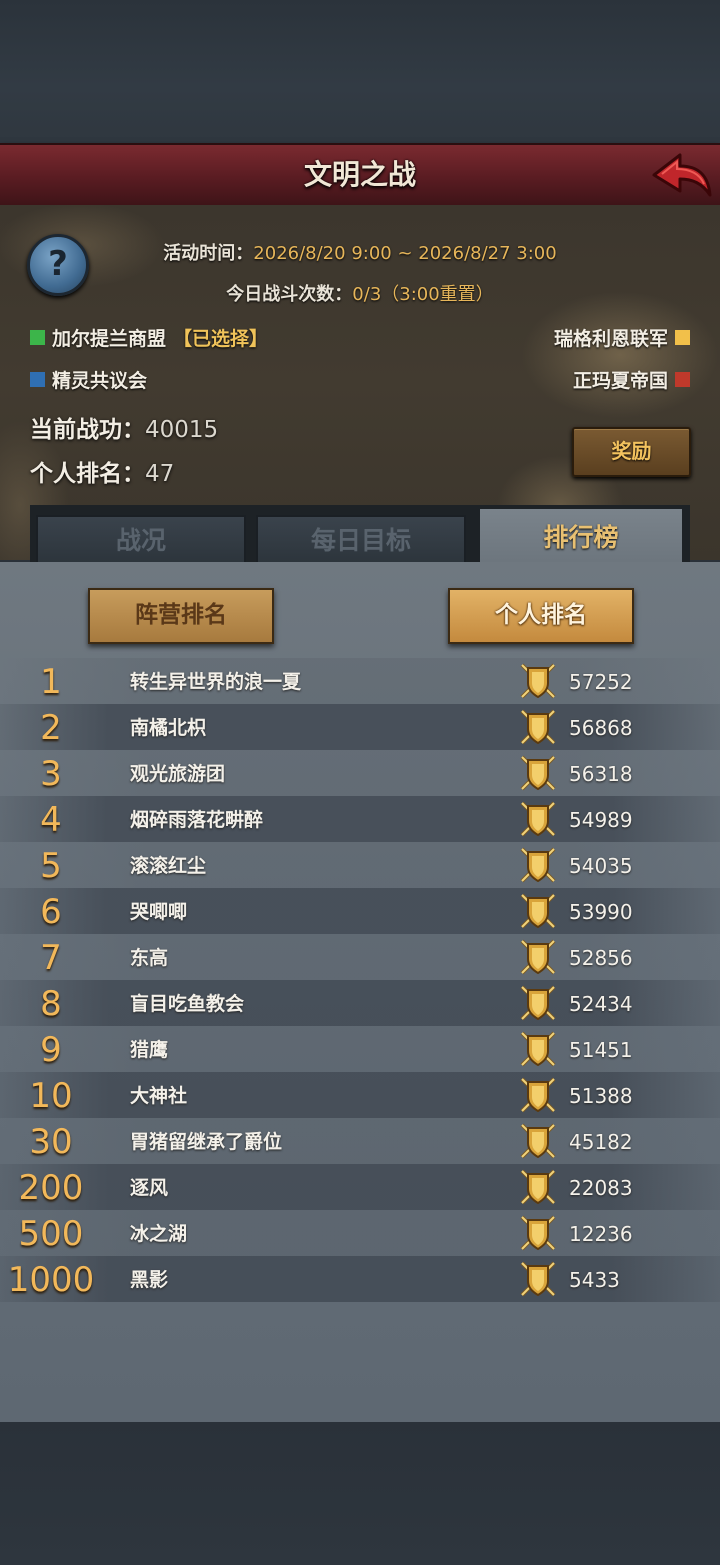 The height and width of the screenshot is (1565, 720). What do you see at coordinates (360, 72) in the screenshot?
I see `top-background` at bounding box center [360, 72].